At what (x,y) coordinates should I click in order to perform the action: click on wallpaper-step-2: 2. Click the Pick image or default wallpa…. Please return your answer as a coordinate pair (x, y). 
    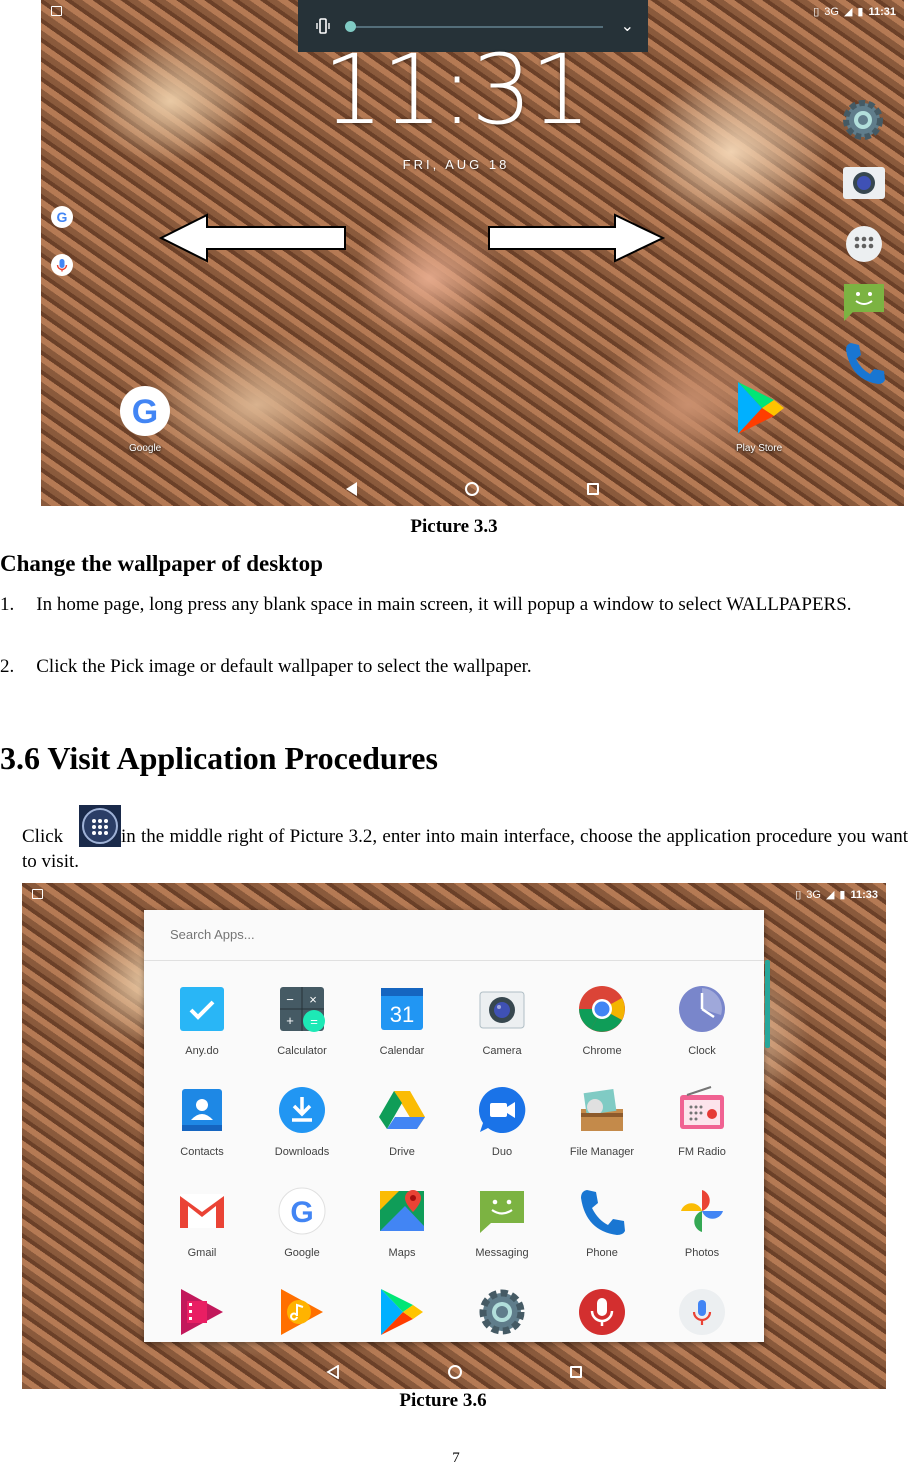
    Looking at the image, I should click on (454, 666).